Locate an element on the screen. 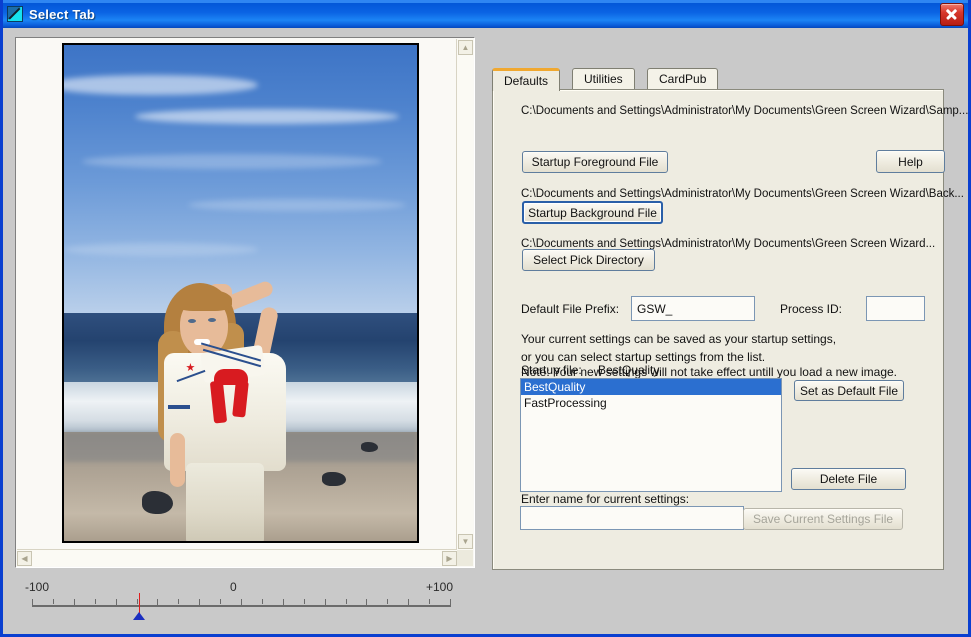 This screenshot has height=637, width=971. image-horizontal-scrollbar: ◀ ▶ is located at coordinates (237, 557).